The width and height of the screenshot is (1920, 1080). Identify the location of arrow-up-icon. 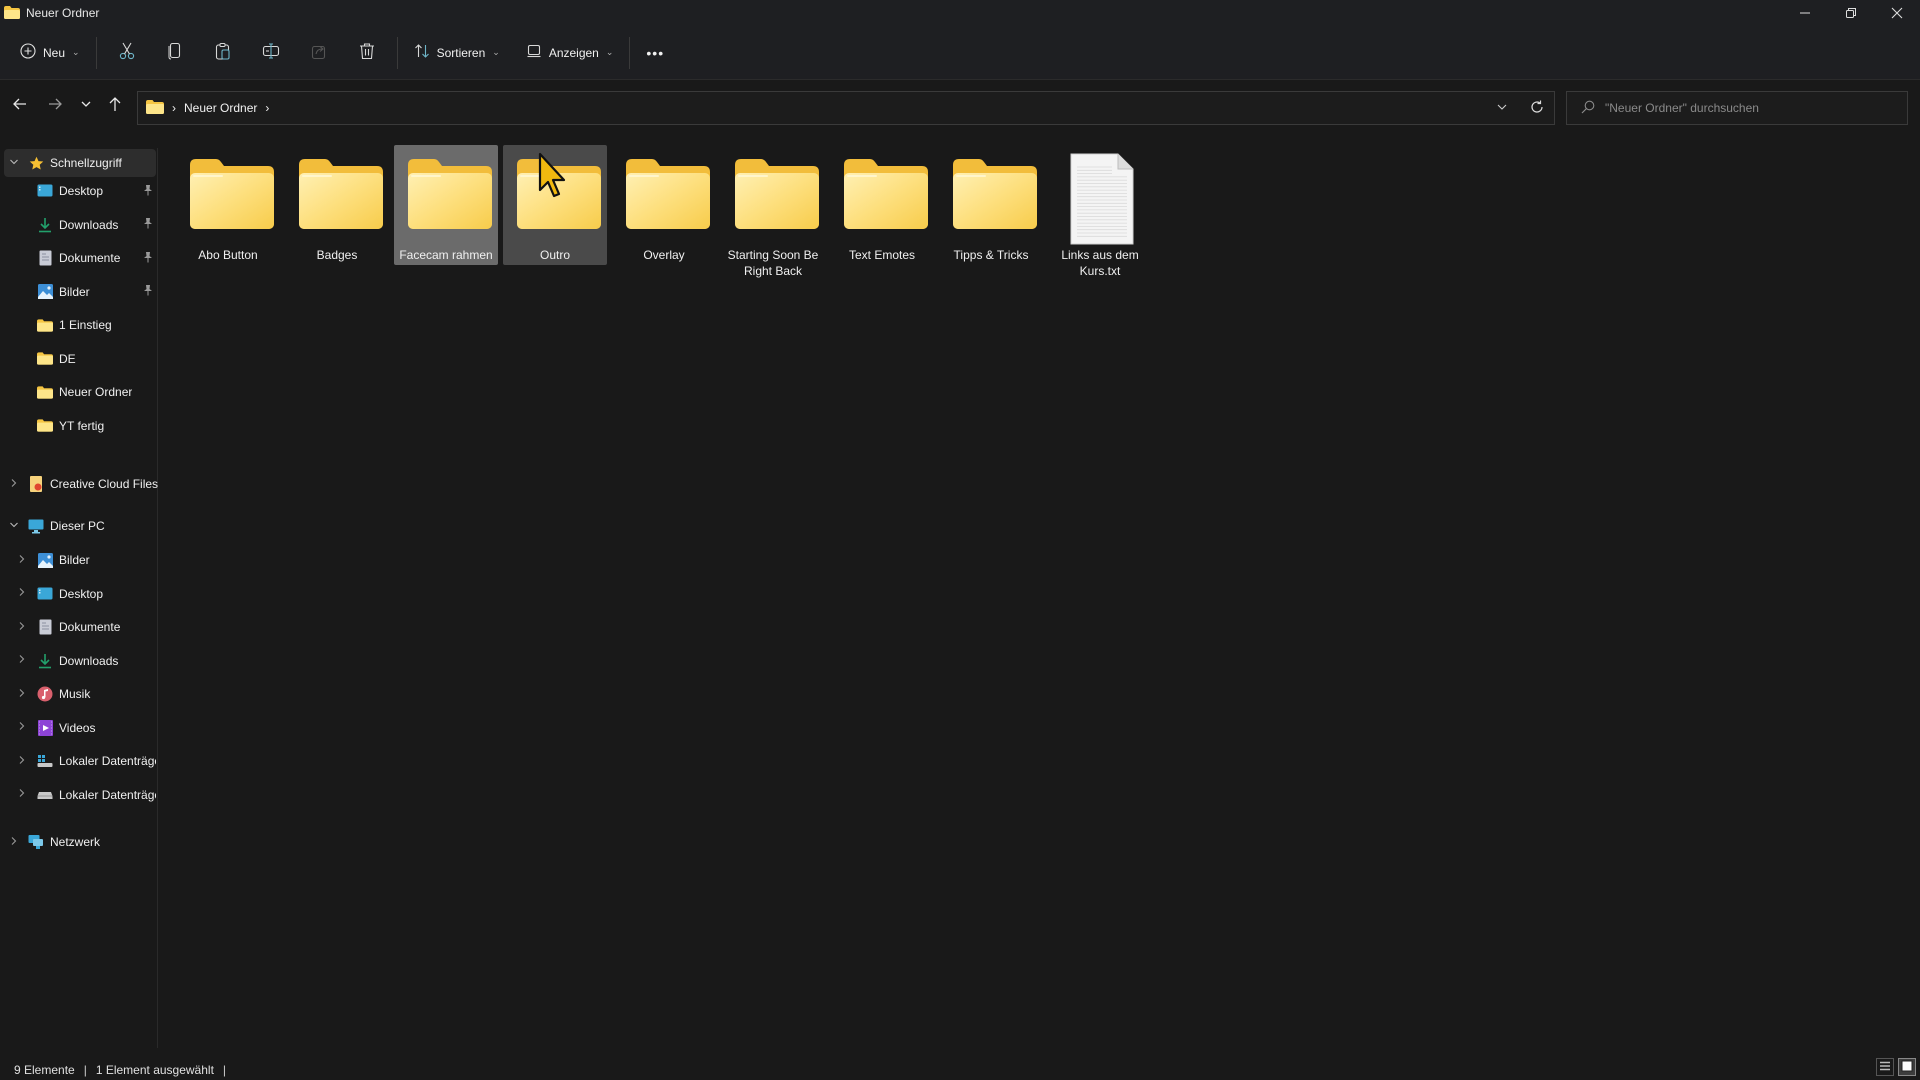
(115, 106).